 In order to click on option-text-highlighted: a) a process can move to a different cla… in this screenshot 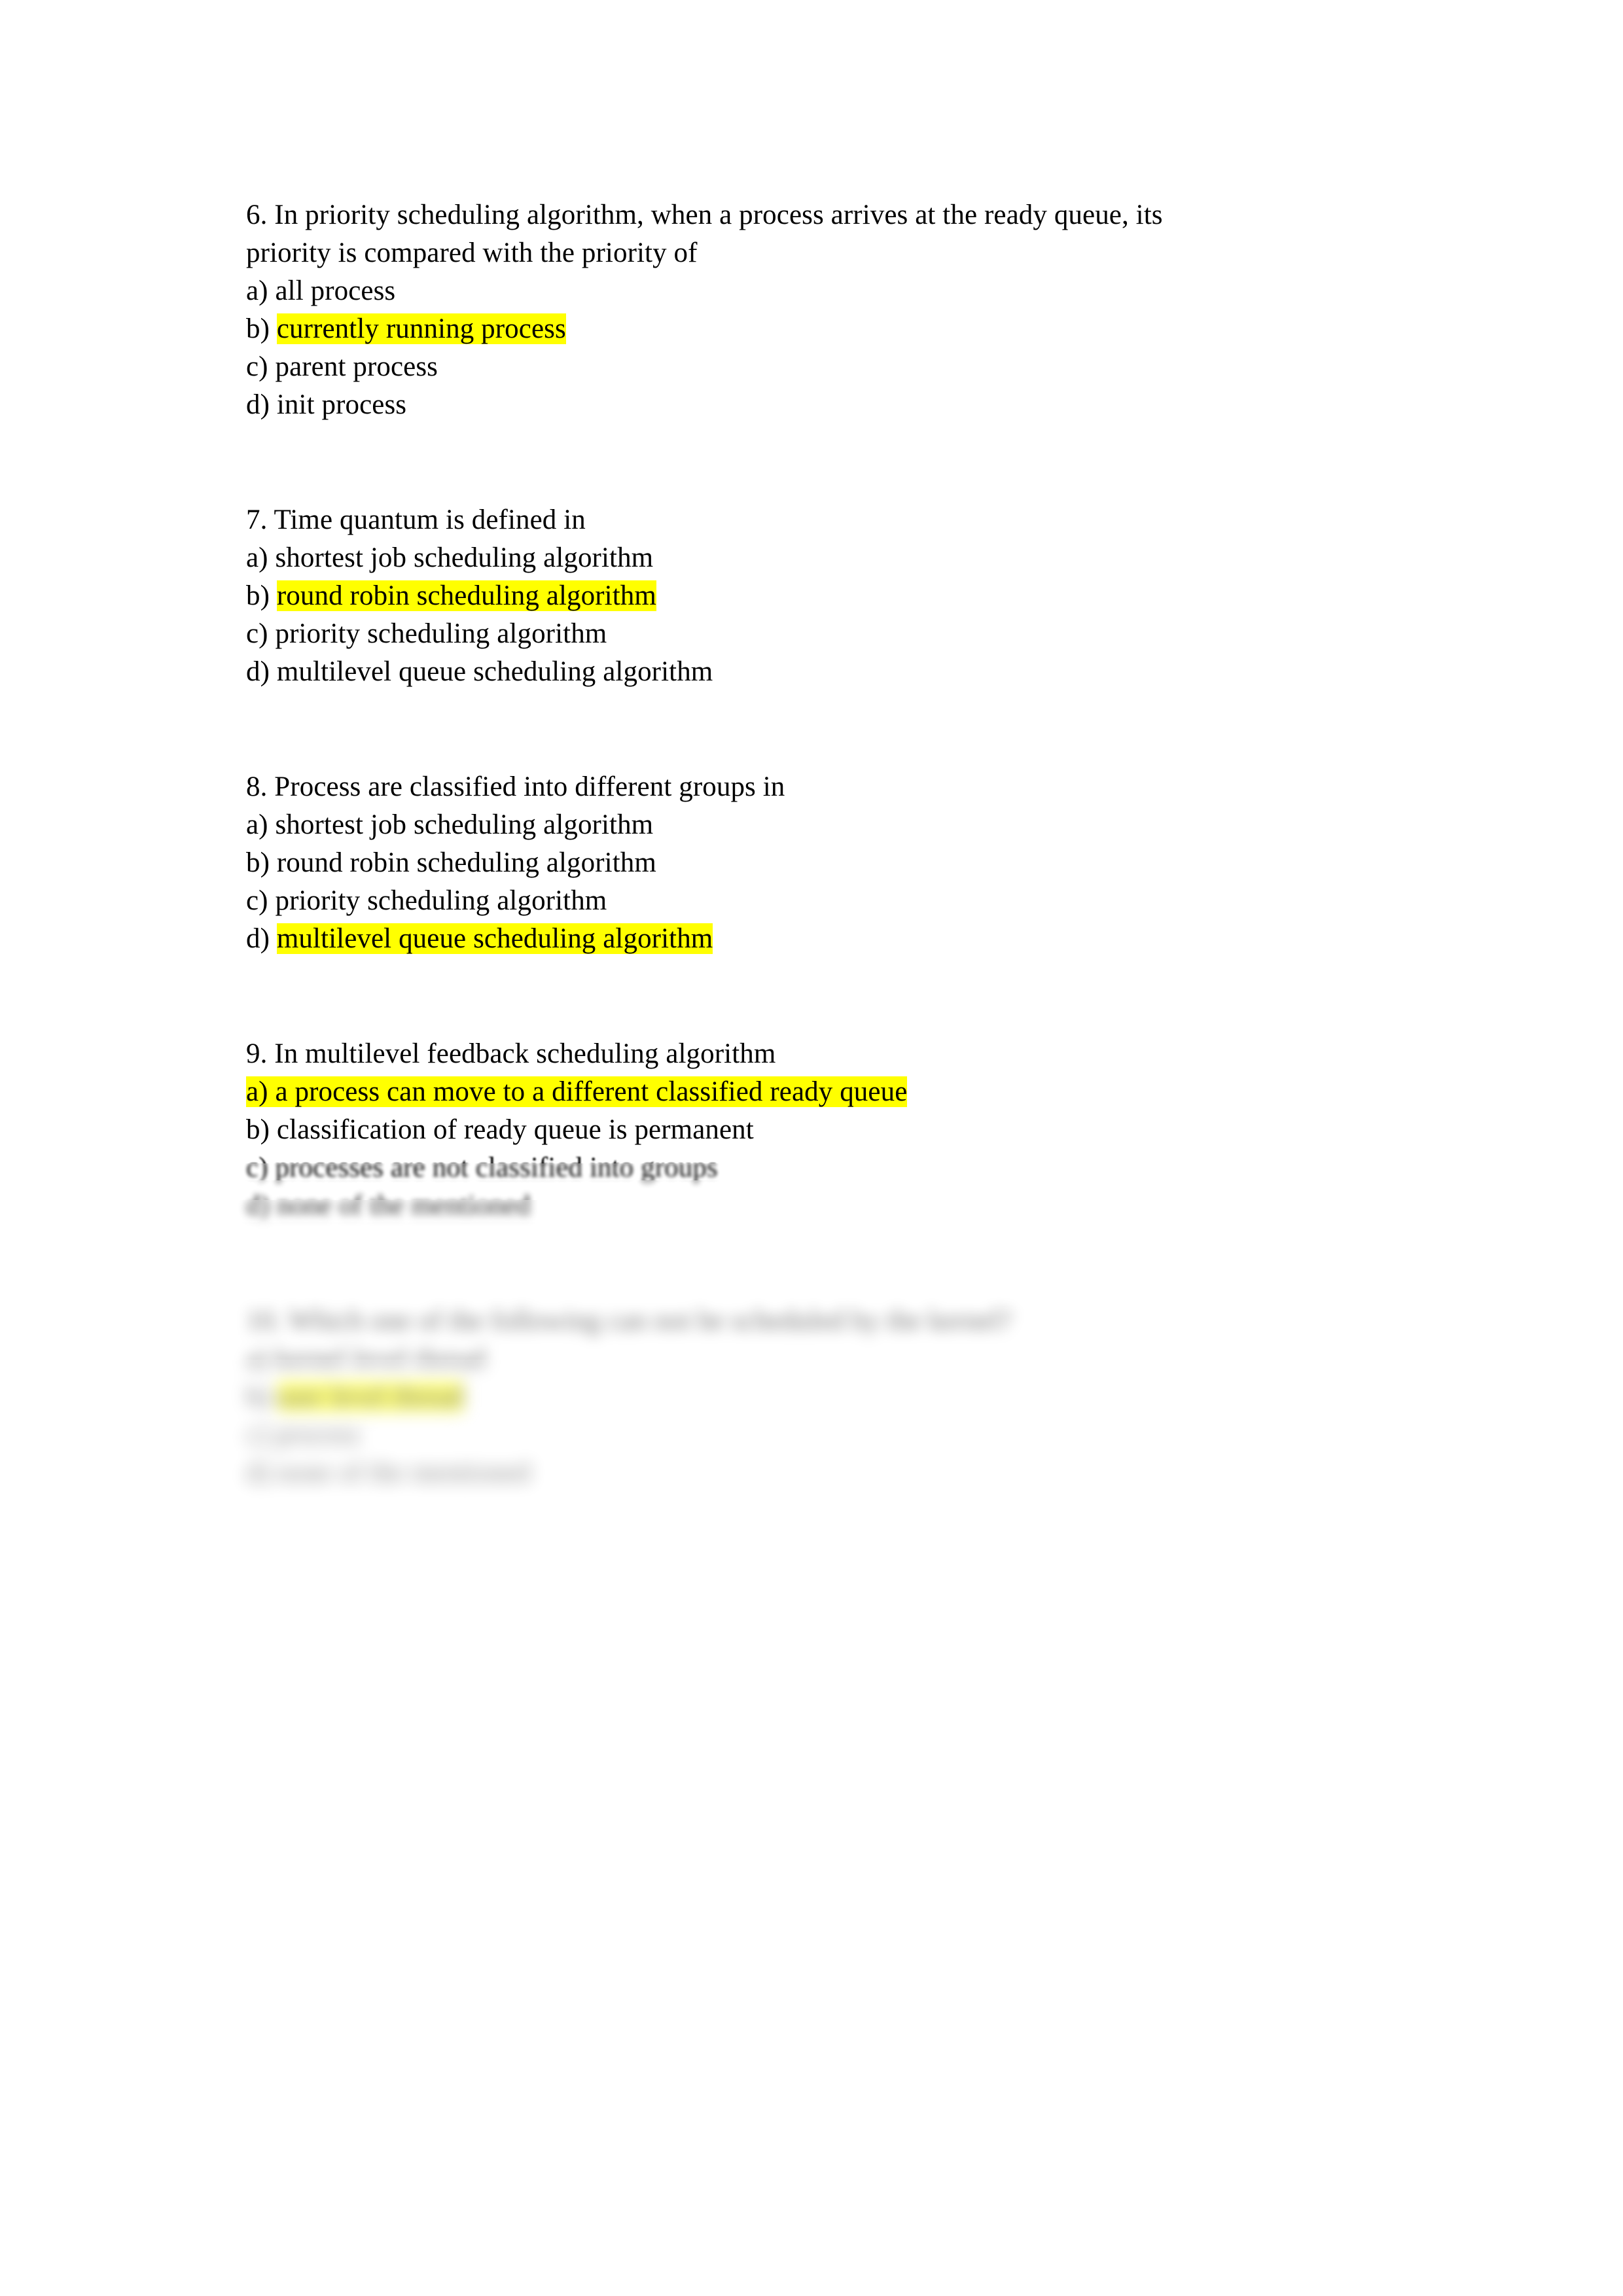, I will do `click(577, 1091)`.